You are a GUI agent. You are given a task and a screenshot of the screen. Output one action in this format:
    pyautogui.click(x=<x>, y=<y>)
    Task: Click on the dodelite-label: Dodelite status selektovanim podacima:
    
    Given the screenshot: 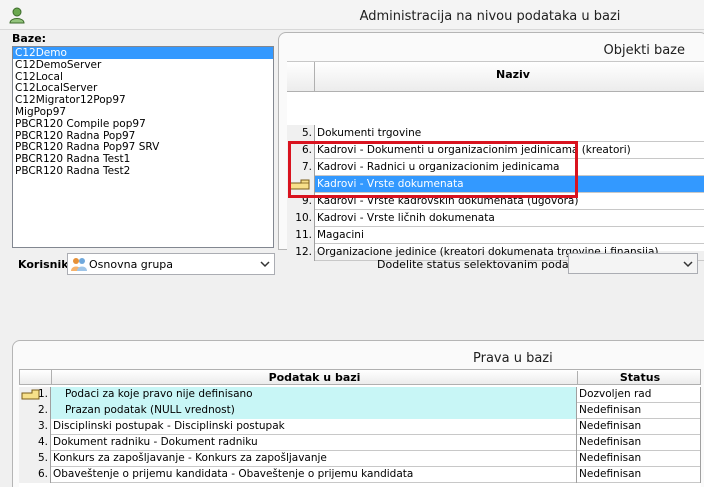 What is the action you would take?
    pyautogui.click(x=488, y=264)
    